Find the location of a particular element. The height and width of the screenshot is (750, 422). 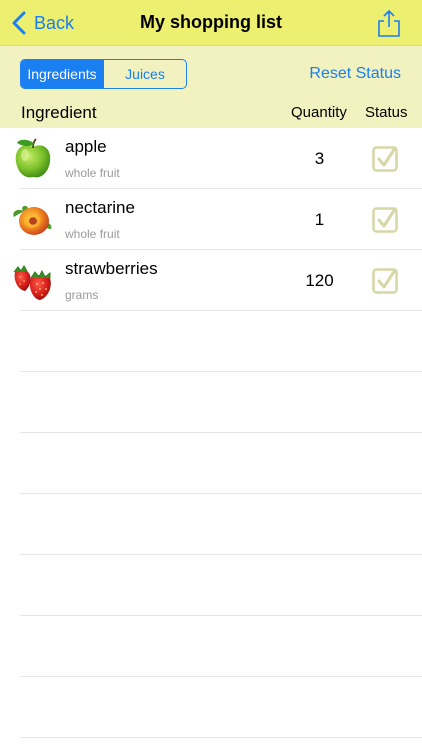

column-header-quantity: Quantity is located at coordinates (319, 112).